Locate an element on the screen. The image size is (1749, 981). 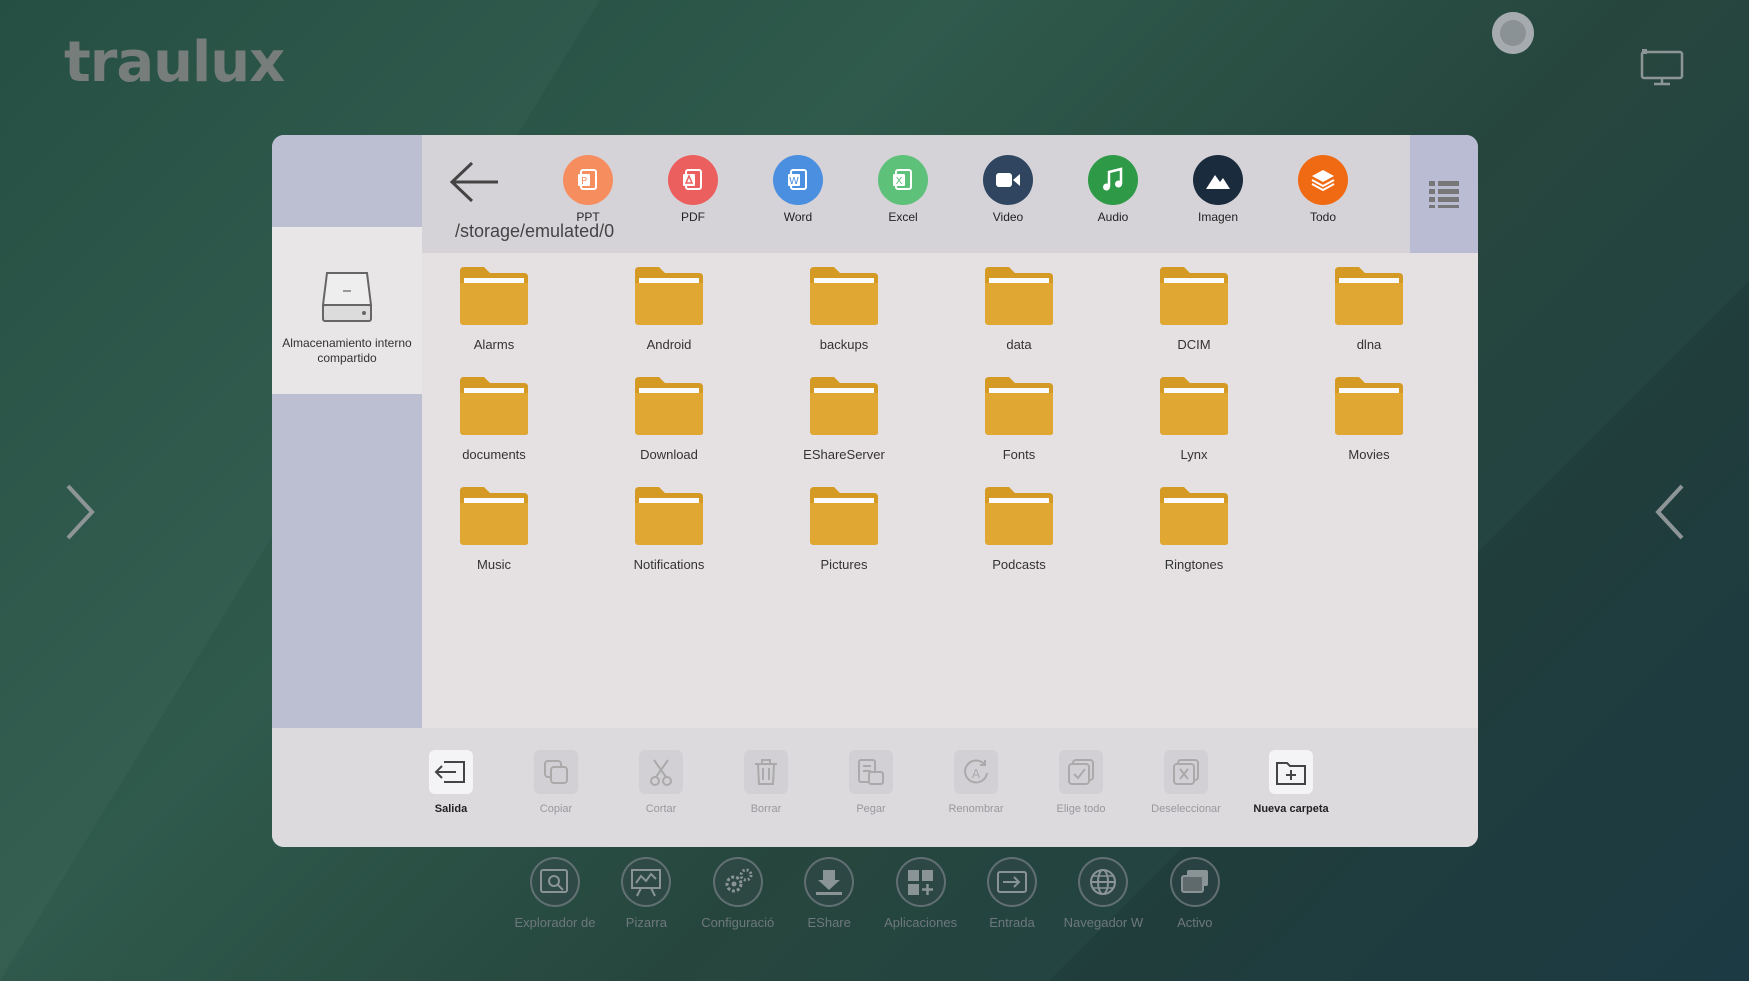
folder-item: backups is located at coordinates (844, 308).